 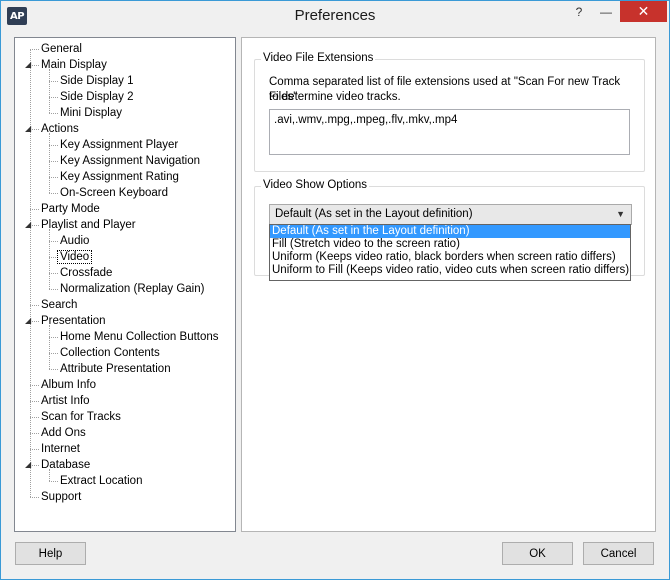 What do you see at coordinates (335, 97) in the screenshot?
I see `extensions-description-line2: to determine video tracks.` at bounding box center [335, 97].